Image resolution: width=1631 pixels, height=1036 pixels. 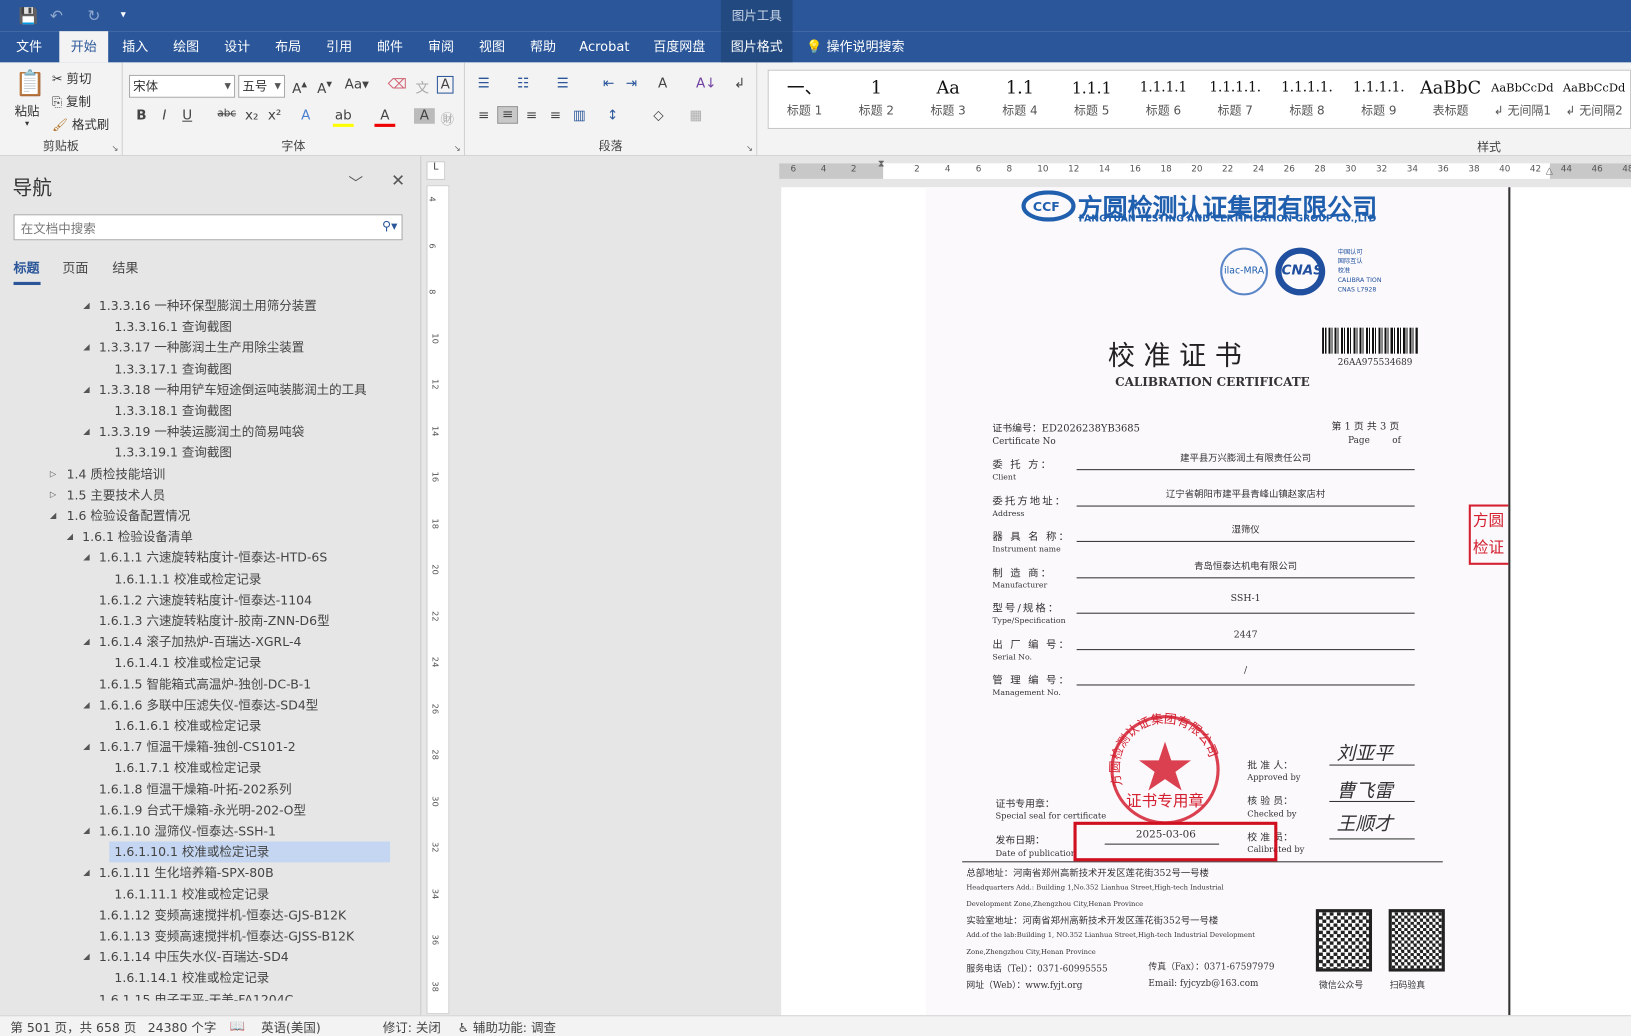 What do you see at coordinates (73, 1027) in the screenshot?
I see `page-count: 第 501 页，共 658 页` at bounding box center [73, 1027].